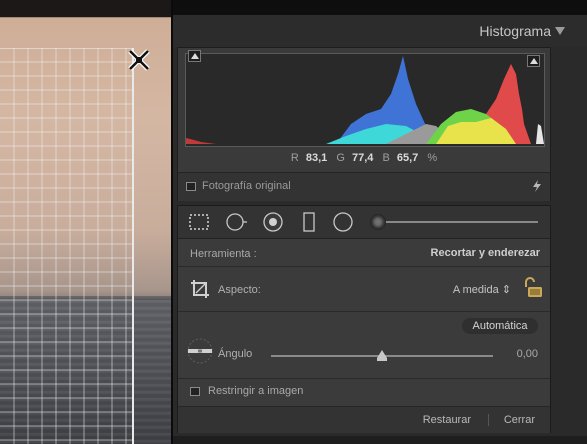 This screenshot has height=444, width=587. I want to click on restrict-checkbox, so click(195, 391).